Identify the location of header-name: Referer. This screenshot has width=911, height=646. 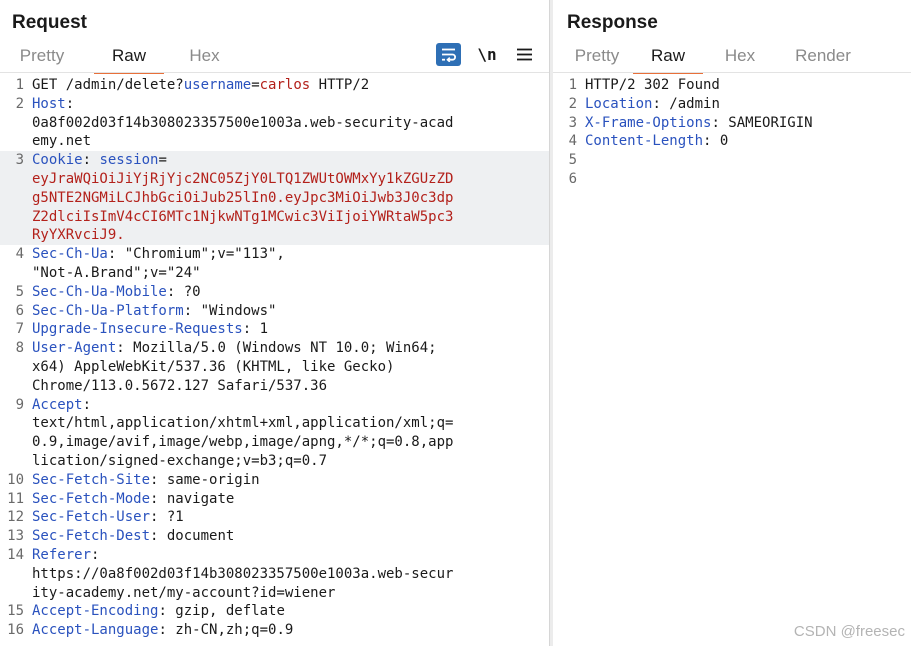
(62, 554).